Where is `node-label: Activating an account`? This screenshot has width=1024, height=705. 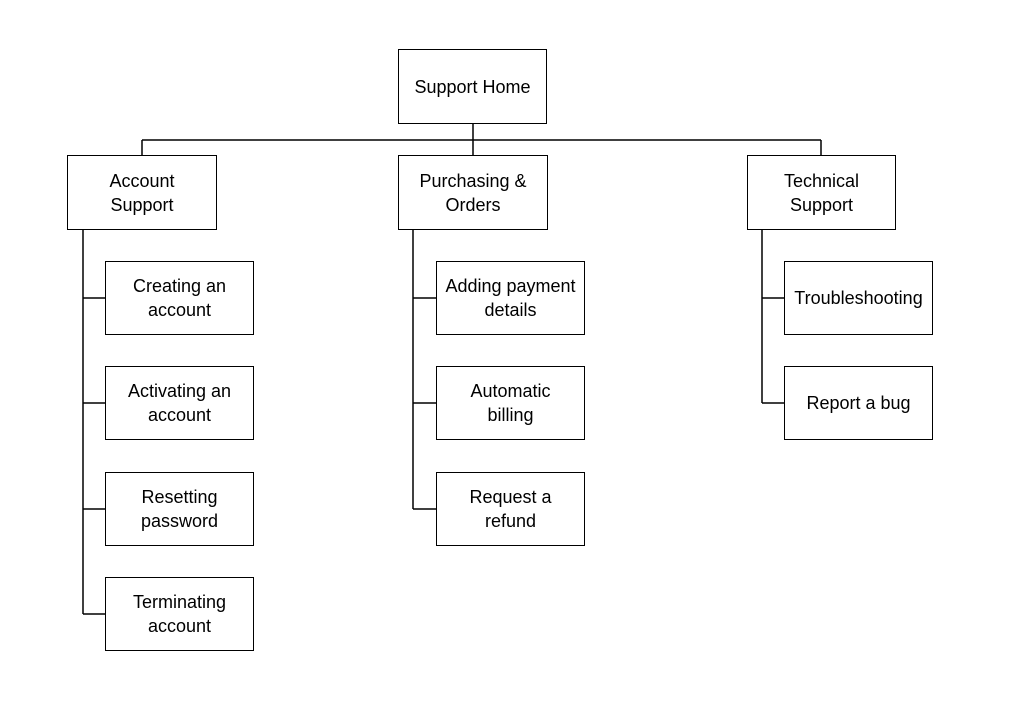 node-label: Activating an account is located at coordinates (179, 403).